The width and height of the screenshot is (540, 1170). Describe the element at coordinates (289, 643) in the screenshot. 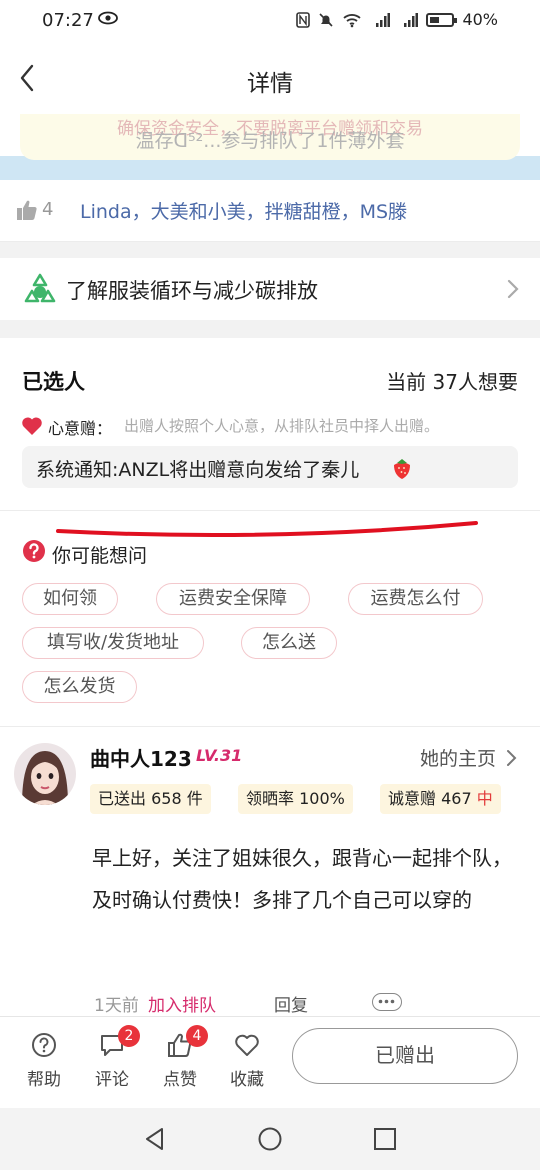

I see `faq-chip: 怎么送` at that location.